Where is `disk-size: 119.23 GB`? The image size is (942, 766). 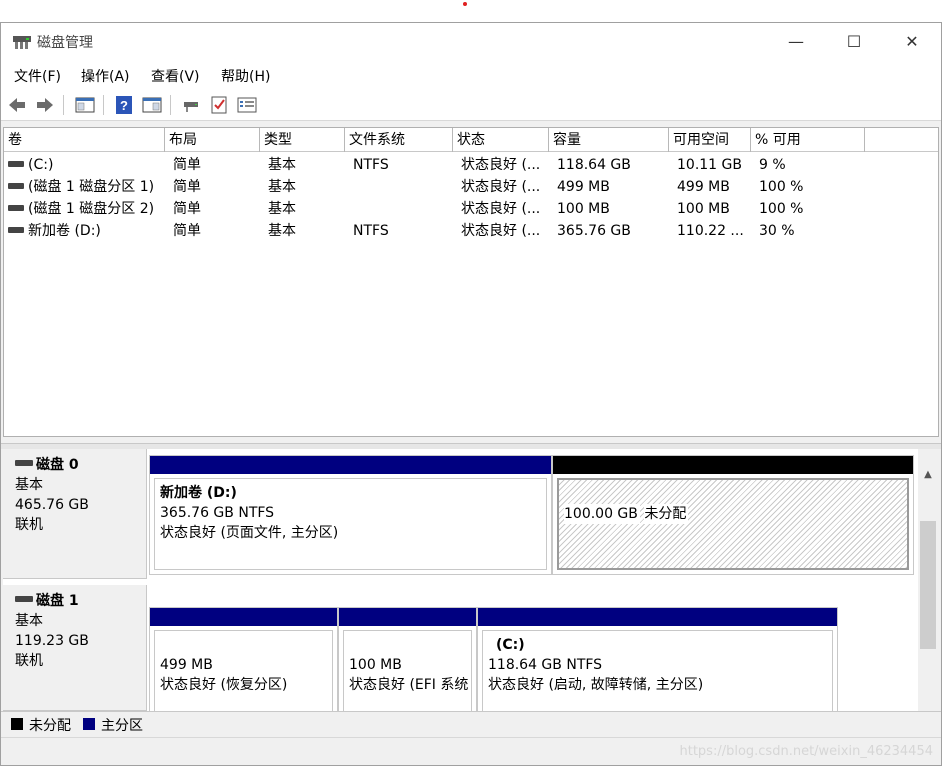
disk-size: 119.23 GB is located at coordinates (52, 641).